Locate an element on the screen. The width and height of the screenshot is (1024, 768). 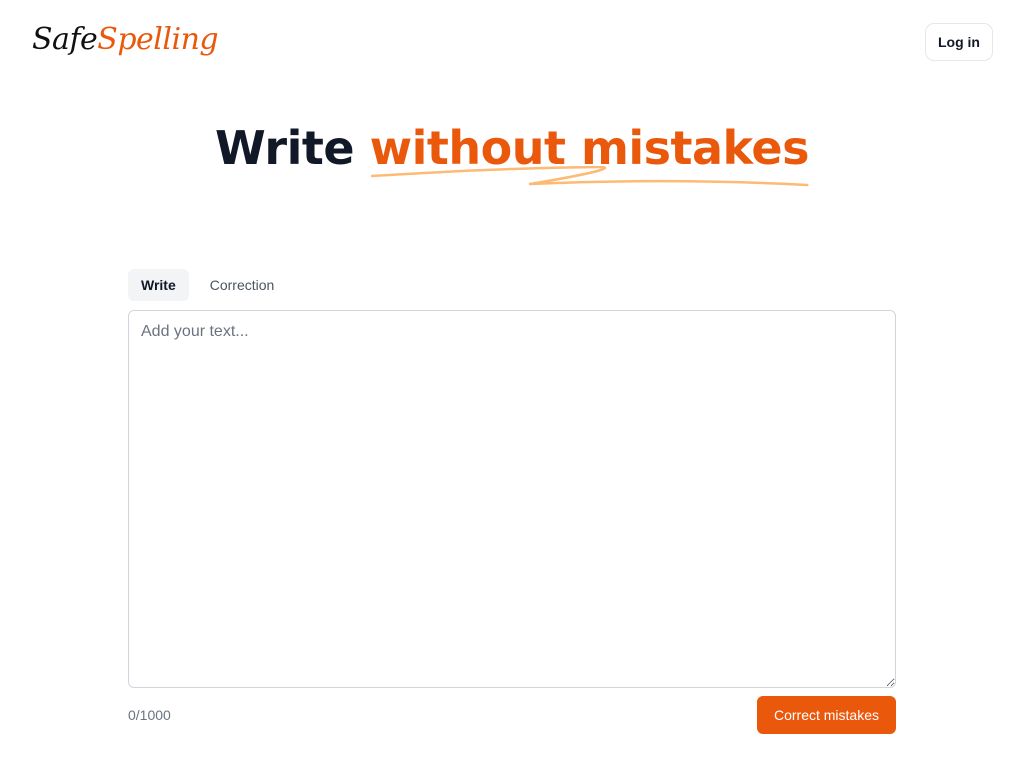
logo-text-spelling: Spelling is located at coordinates (158, 39).